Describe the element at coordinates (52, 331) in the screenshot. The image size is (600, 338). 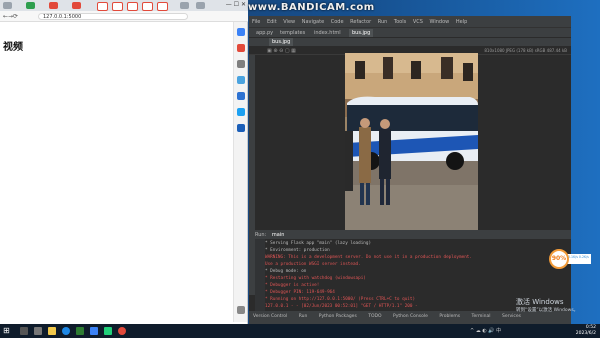
I see `file-explorer-icon` at that location.